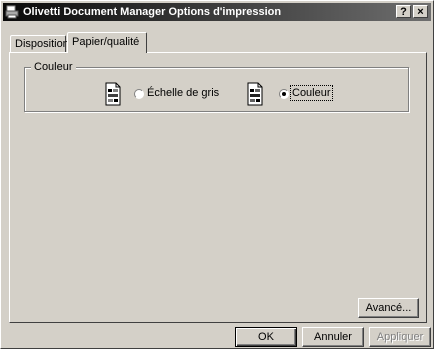 This screenshot has height=349, width=434. I want to click on tab-papier-qualite: Papier/qualité, so click(107, 42).